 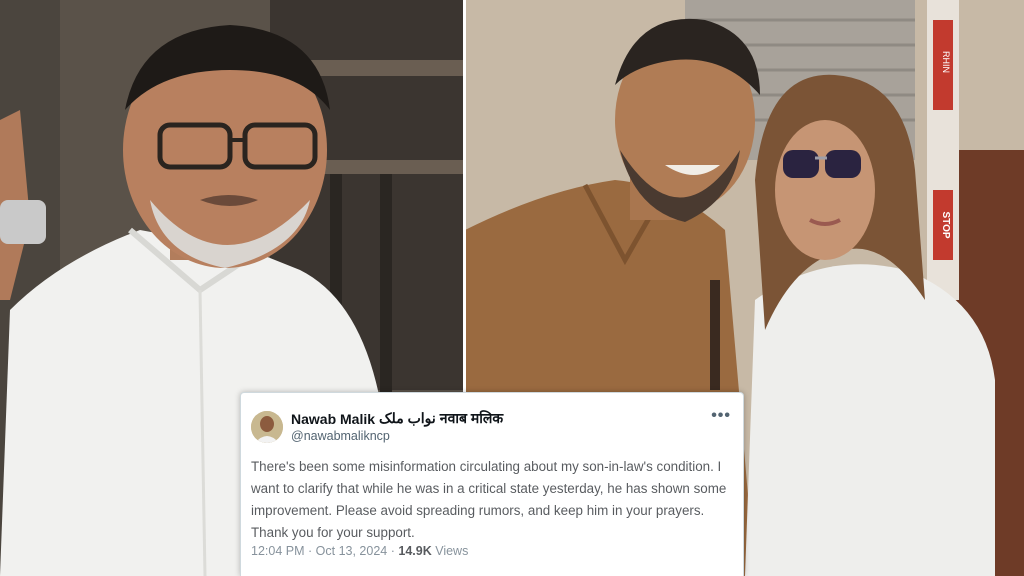 What do you see at coordinates (415, 551) in the screenshot?
I see `views-count: 14.9K` at bounding box center [415, 551].